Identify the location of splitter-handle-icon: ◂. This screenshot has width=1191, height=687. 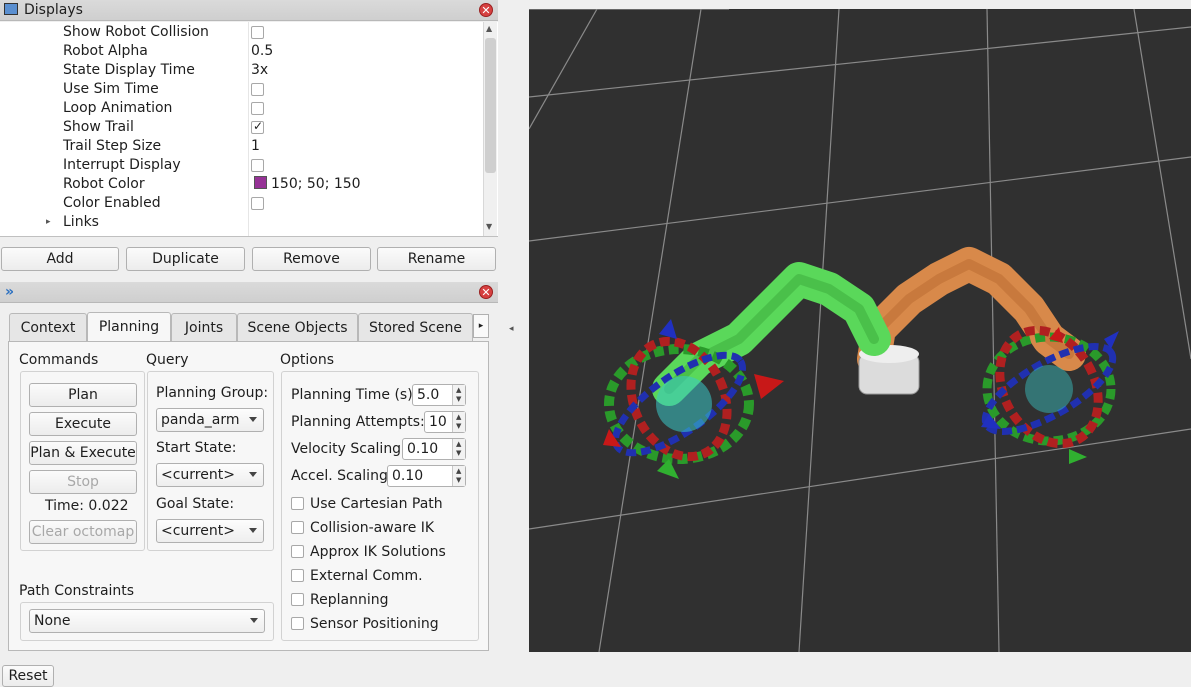
(511, 329).